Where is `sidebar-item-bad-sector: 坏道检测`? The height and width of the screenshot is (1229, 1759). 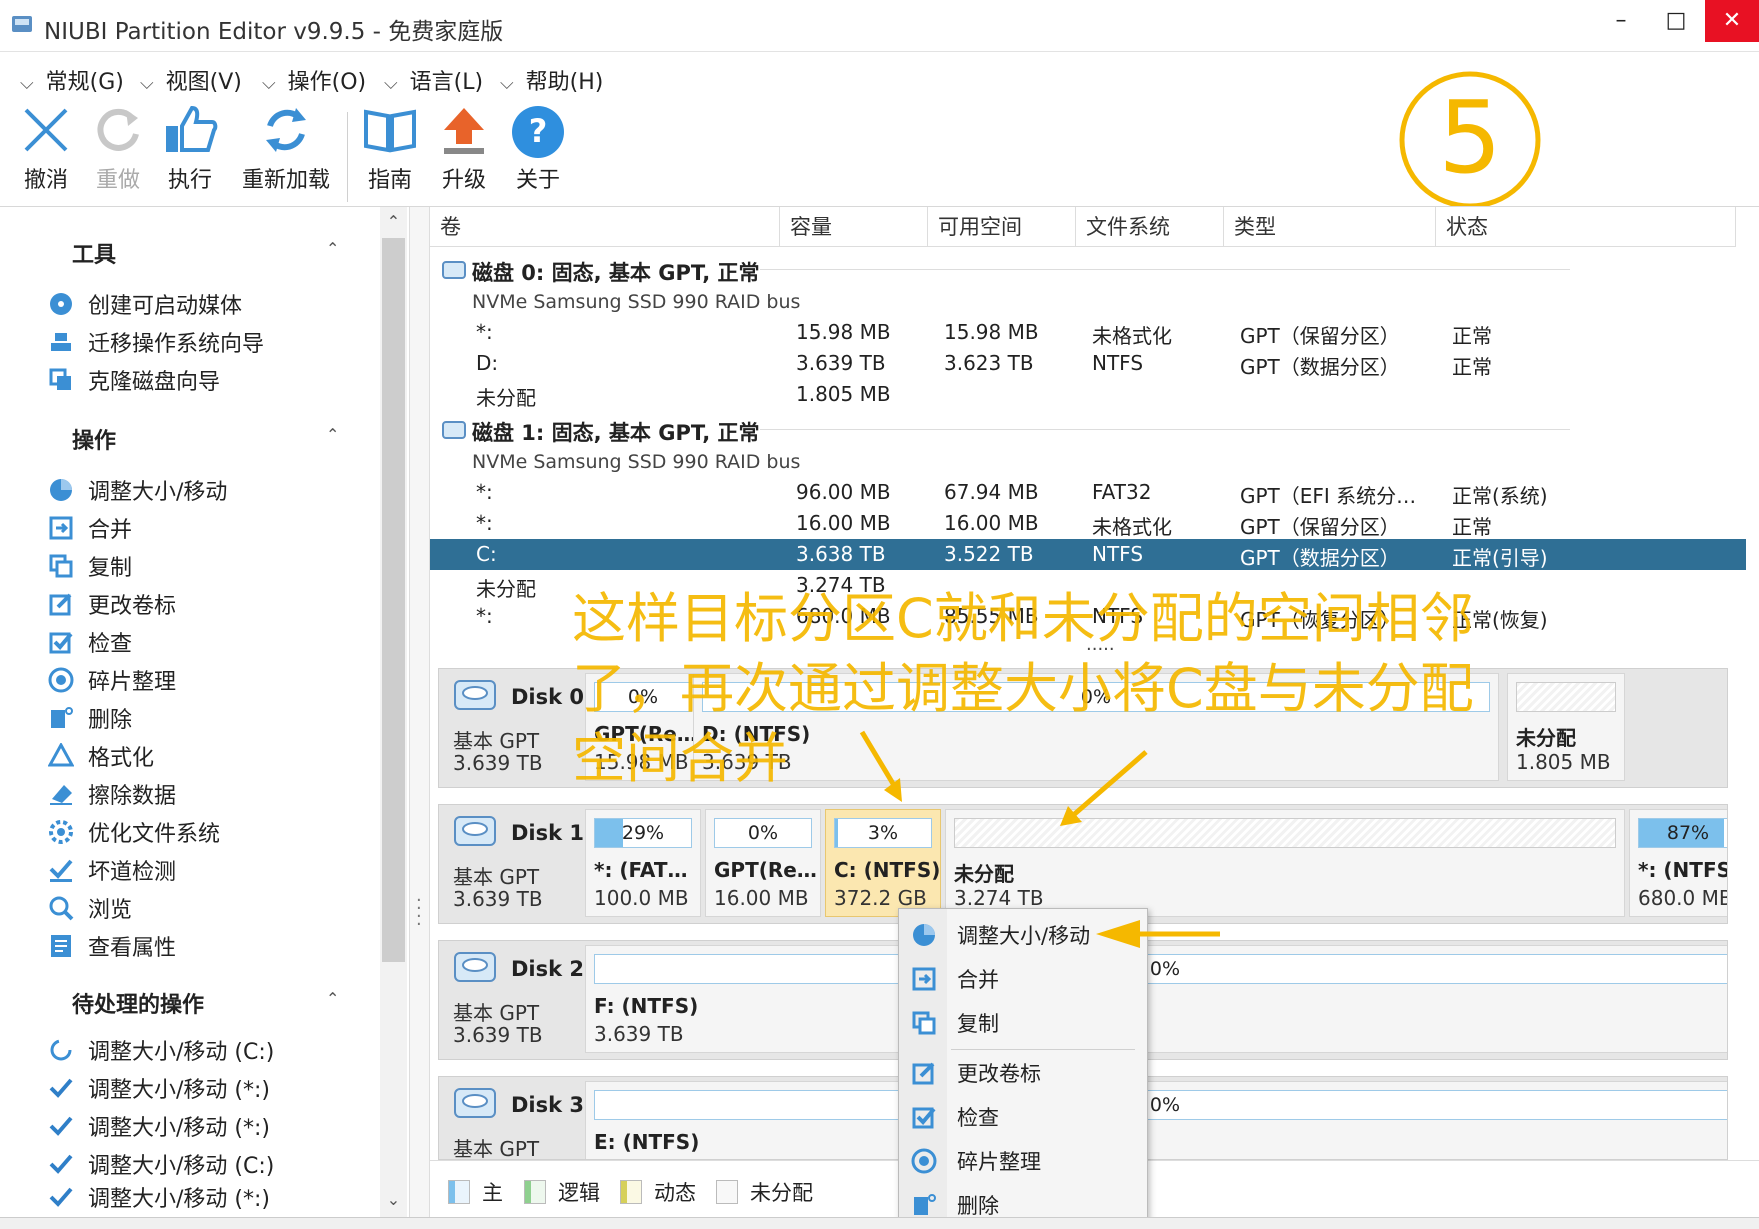
sidebar-item-bad-sector: 坏道检测 is located at coordinates (208, 870).